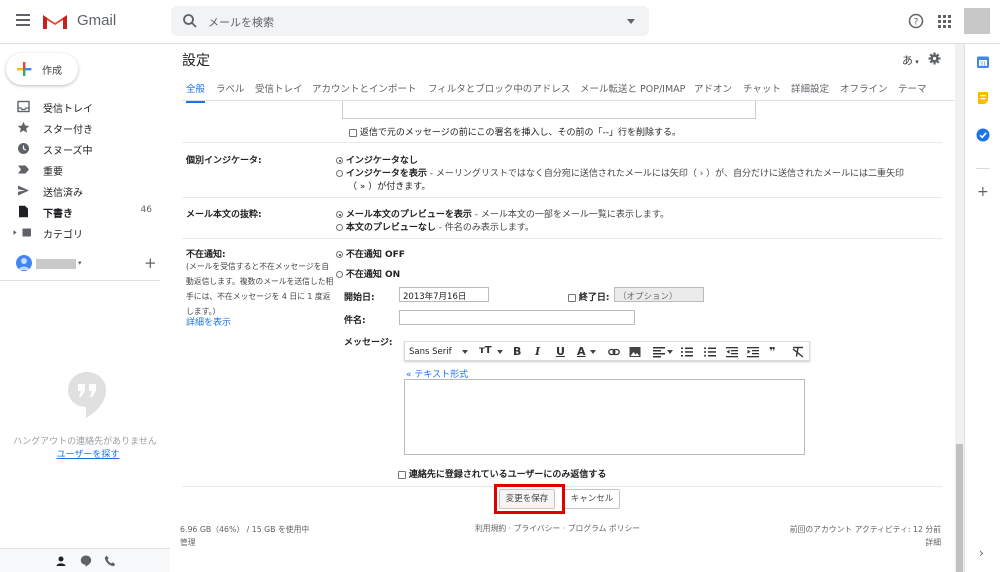 The height and width of the screenshot is (572, 1000). Describe the element at coordinates (983, 62) in the screenshot. I see `calendar-icon: 31` at that location.